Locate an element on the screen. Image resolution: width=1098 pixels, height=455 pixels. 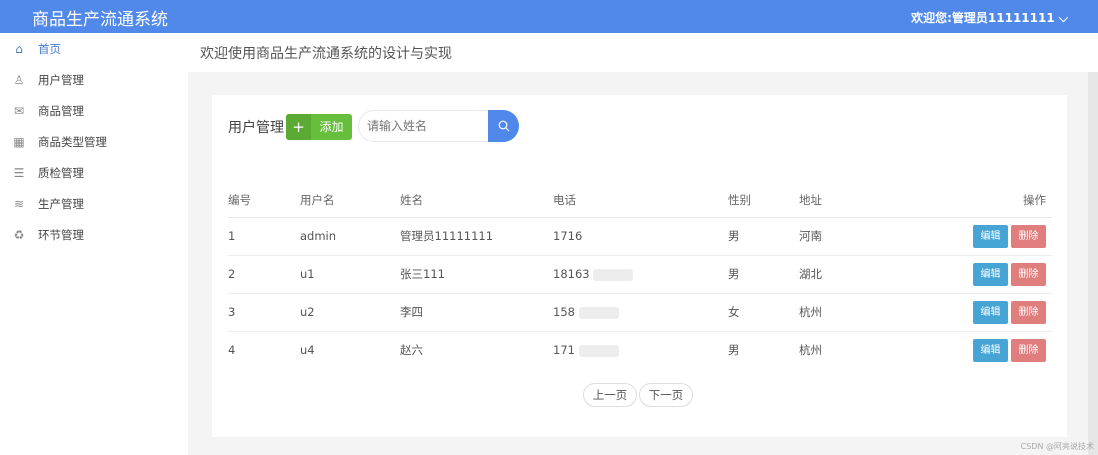
cell-id: 1 is located at coordinates (264, 236).